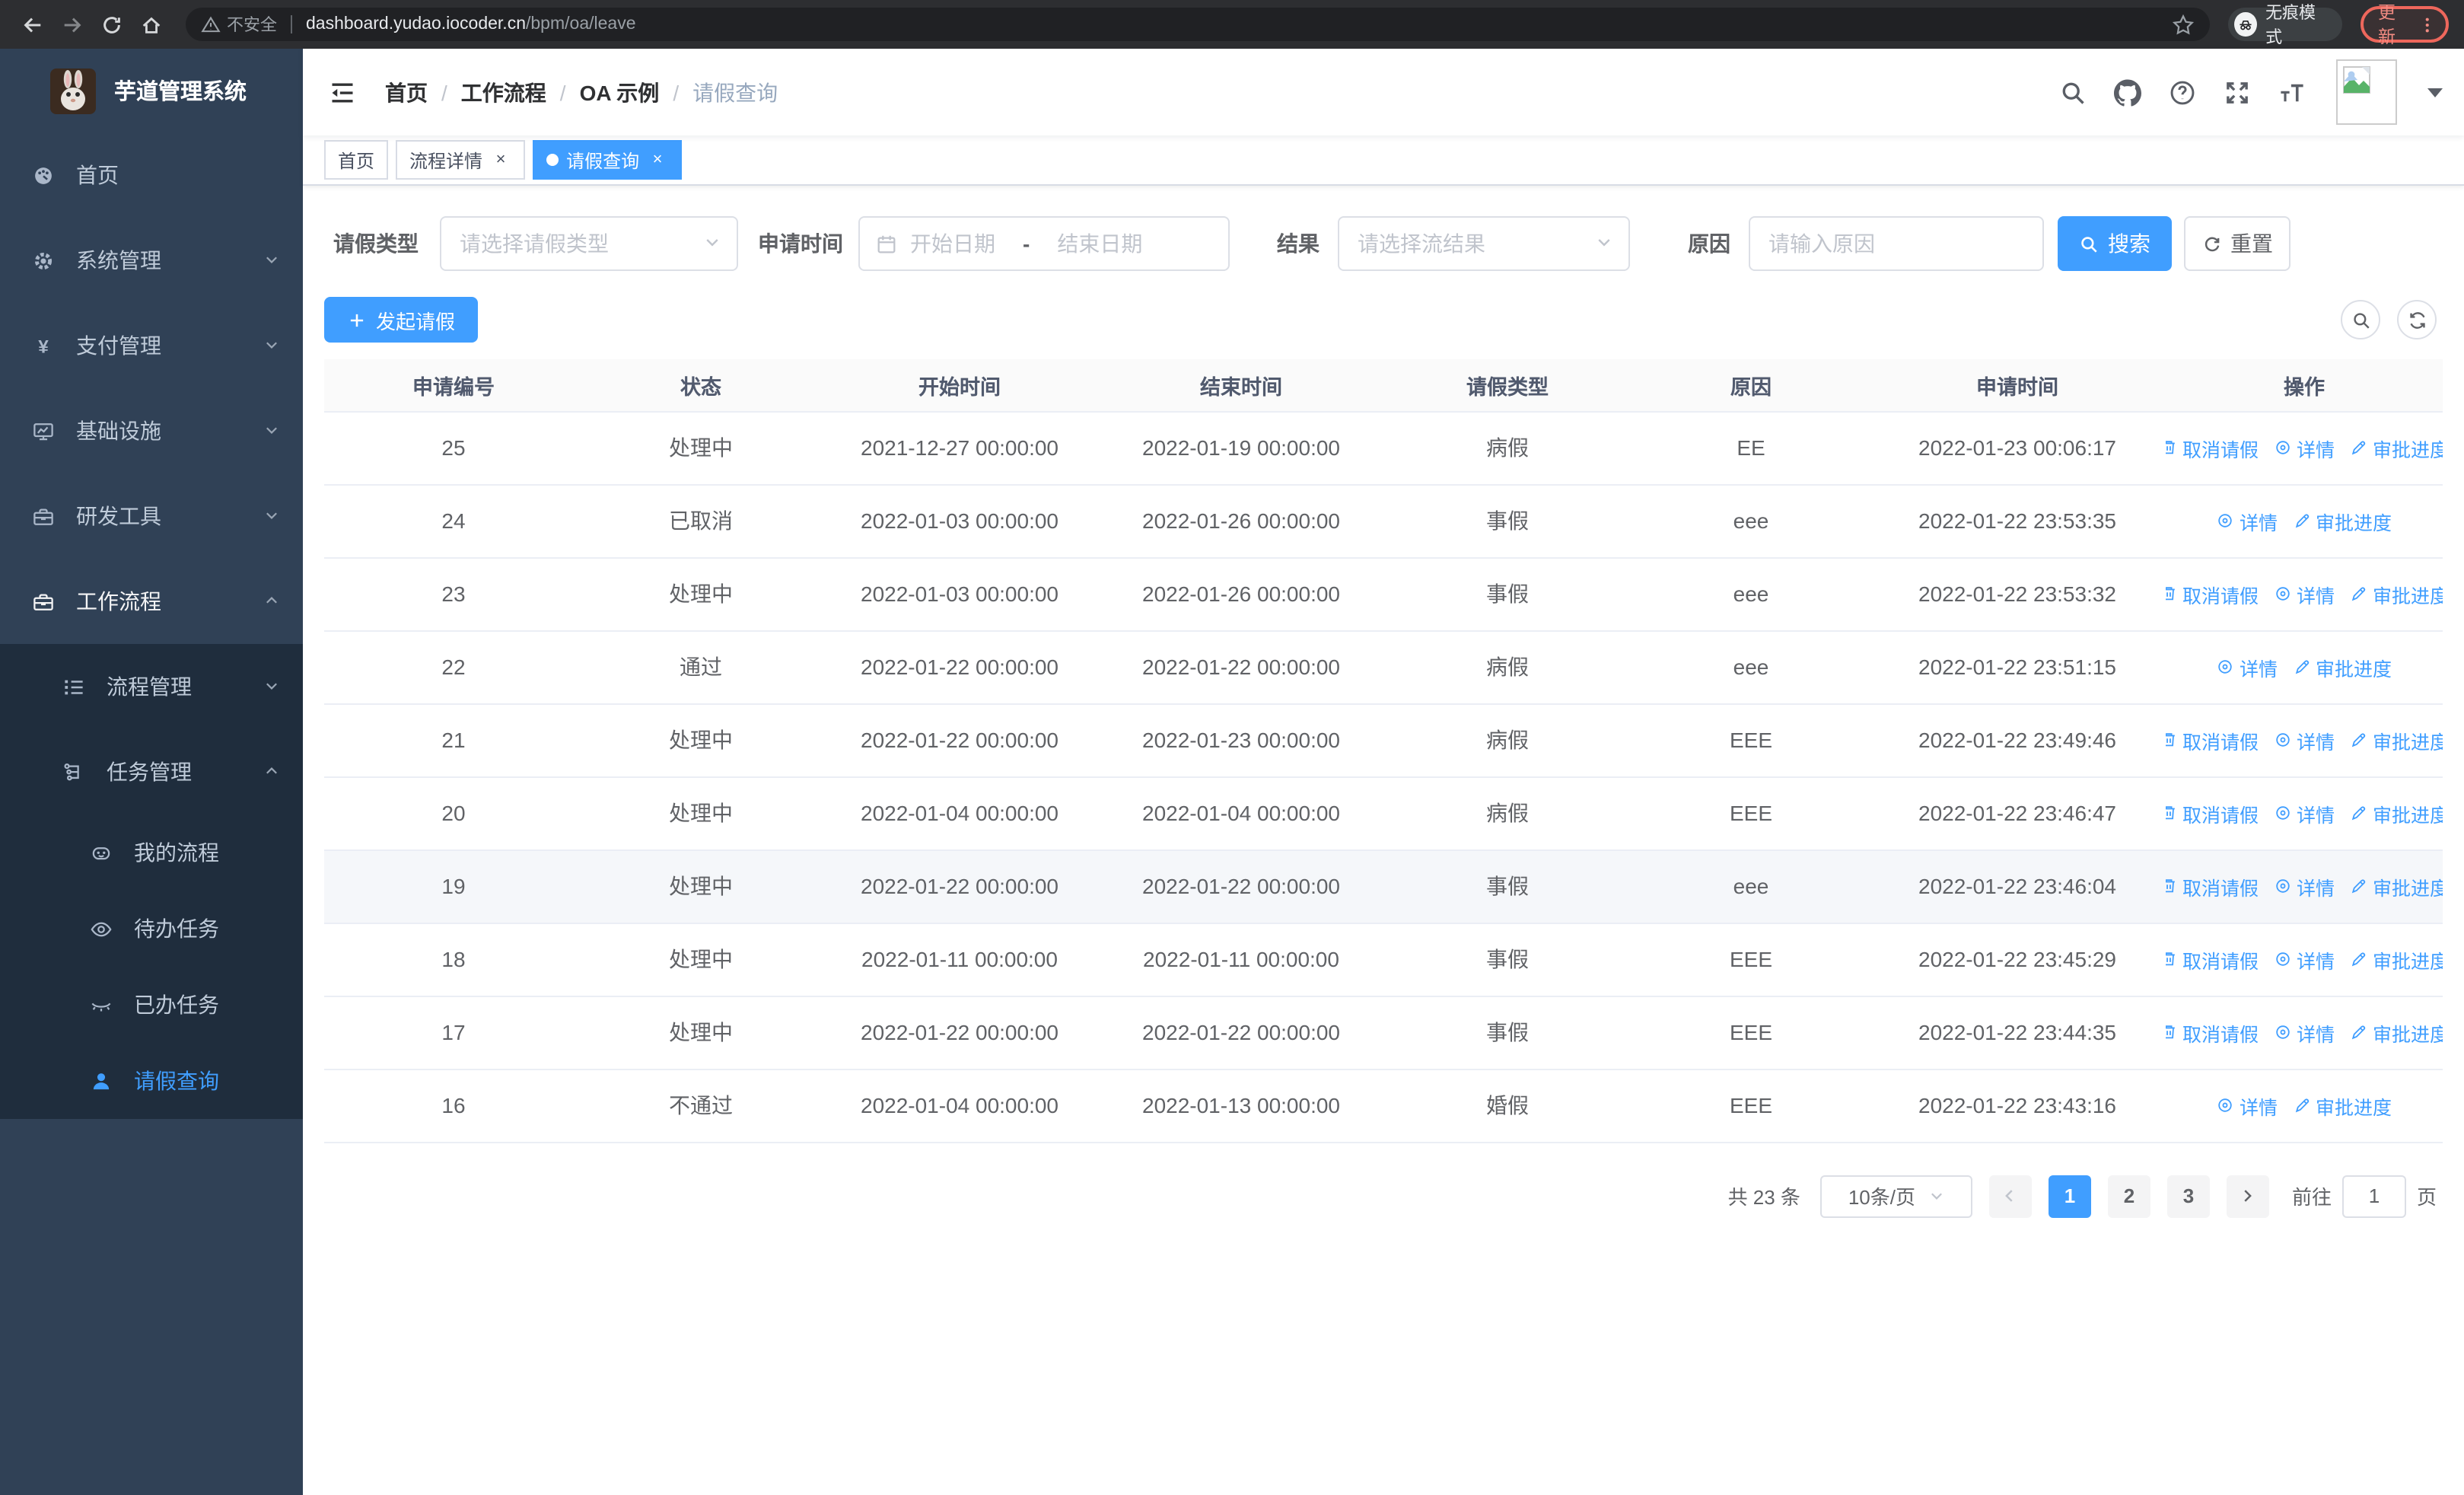 Image resolution: width=2464 pixels, height=1495 pixels. I want to click on search-icon, so click(2073, 92).